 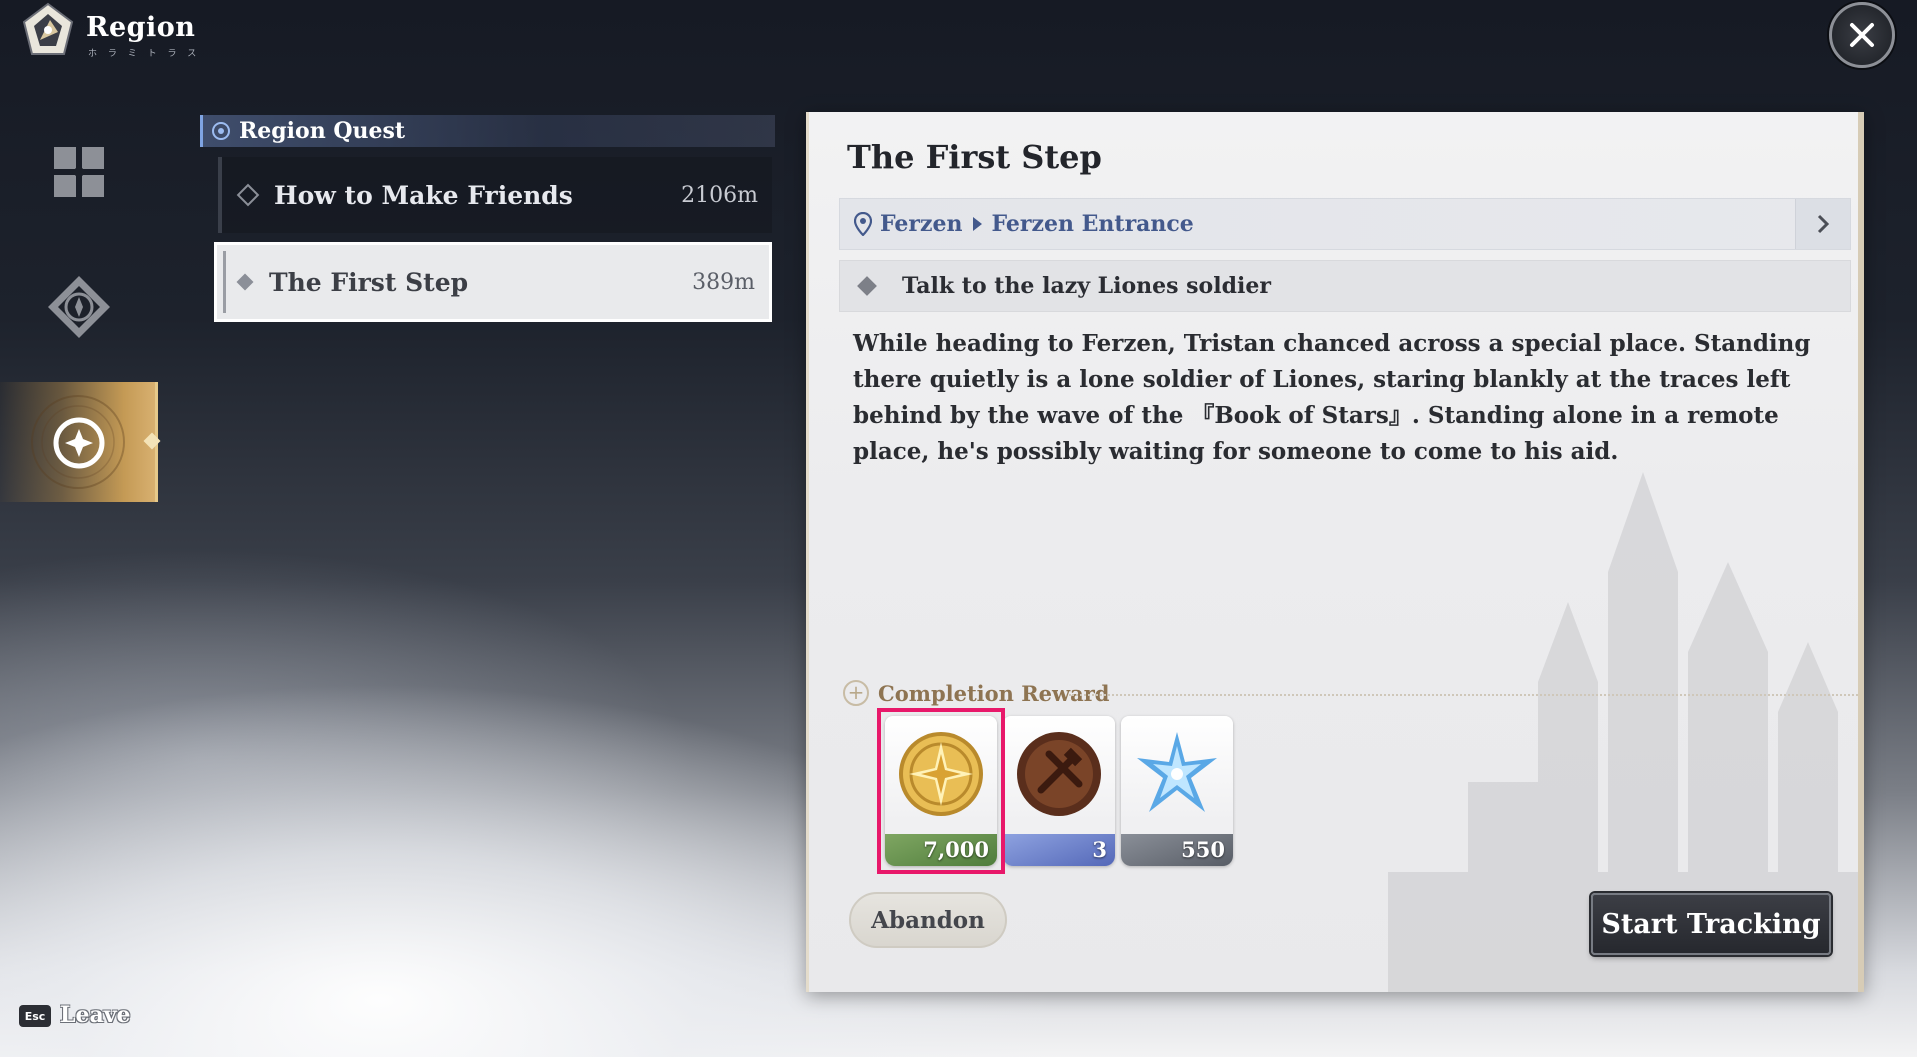 I want to click on location-region: Ferzen, so click(x=921, y=224).